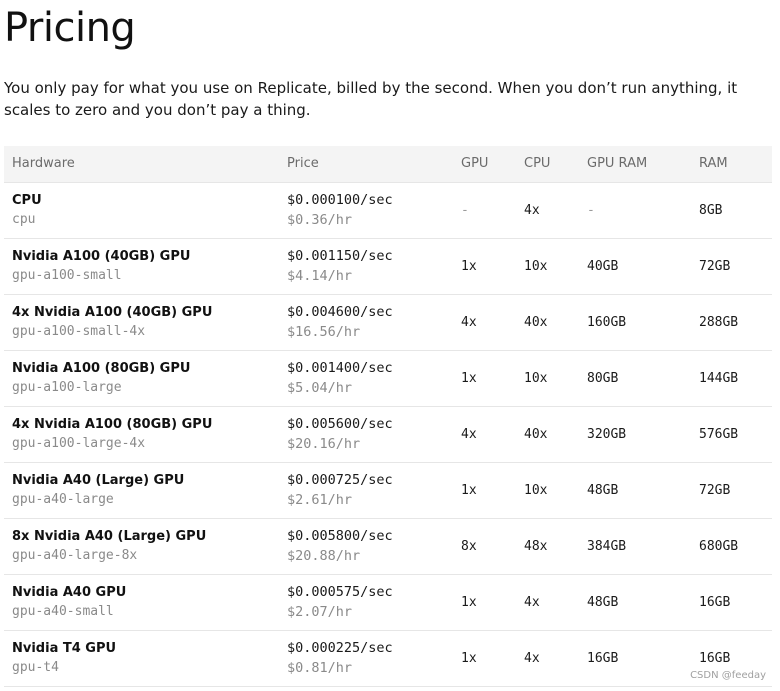  What do you see at coordinates (469, 434) in the screenshot?
I see `gpu-count: 4x` at bounding box center [469, 434].